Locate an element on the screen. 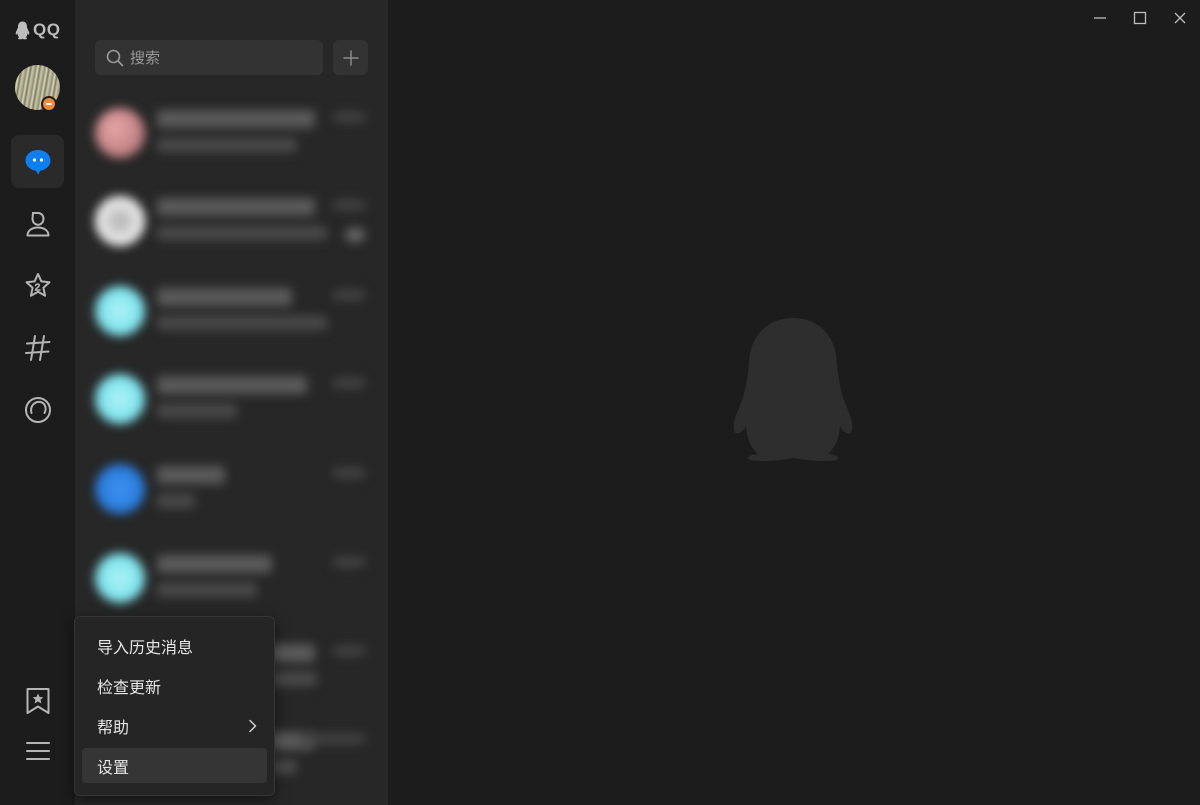  nav-circle is located at coordinates (37, 409).